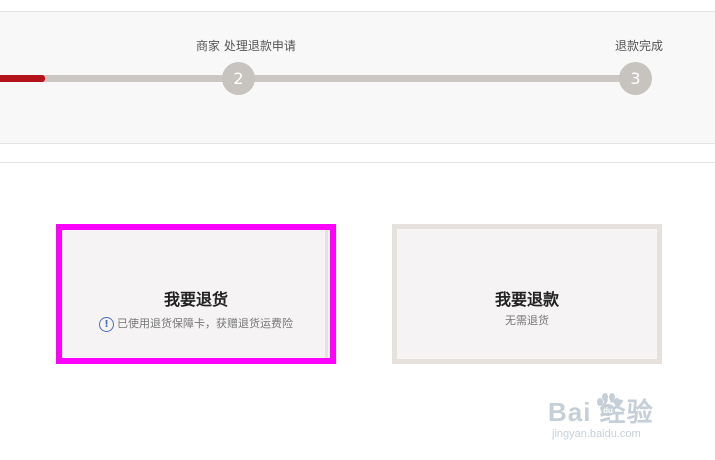  I want to click on step-2-label: 商家 处理退款申请, so click(246, 46).